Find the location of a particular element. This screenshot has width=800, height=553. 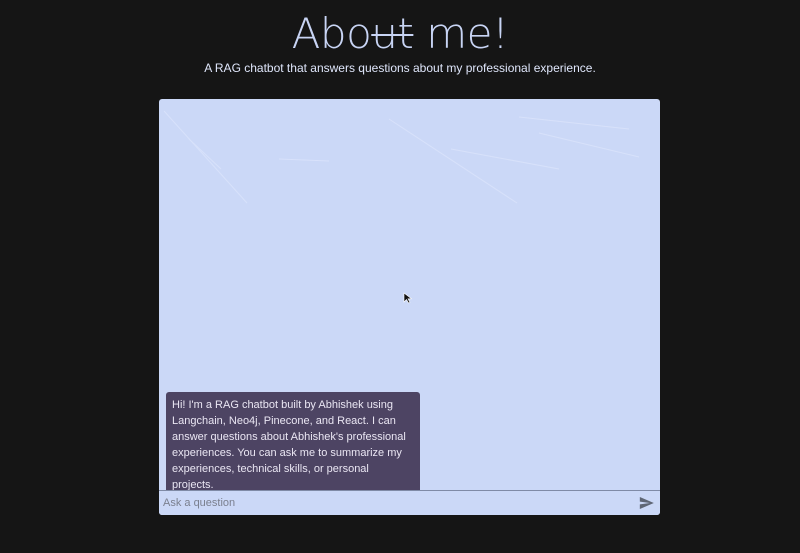

title-strike: ut is located at coordinates (392, 33).